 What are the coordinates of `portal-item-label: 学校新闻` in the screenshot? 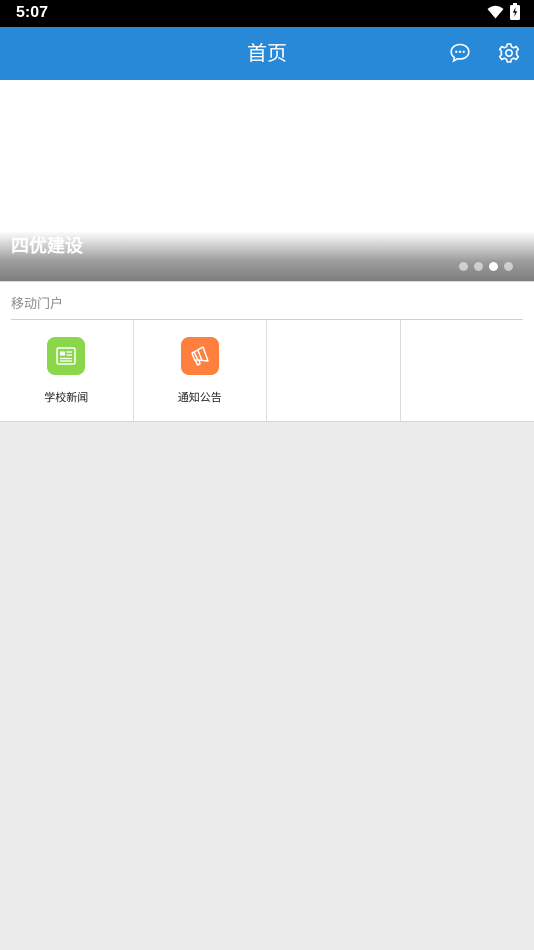 It's located at (66, 397).